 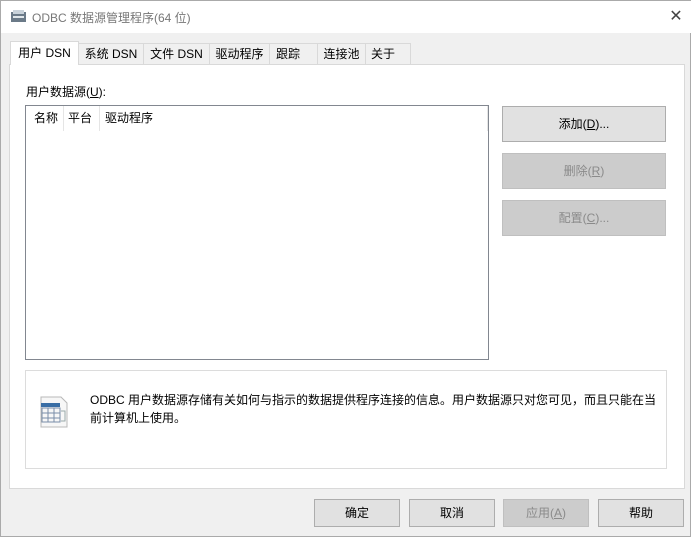 I want to click on title-bar: ODBC 数据源管理程序(64 位) ✕, so click(x=346, y=17).